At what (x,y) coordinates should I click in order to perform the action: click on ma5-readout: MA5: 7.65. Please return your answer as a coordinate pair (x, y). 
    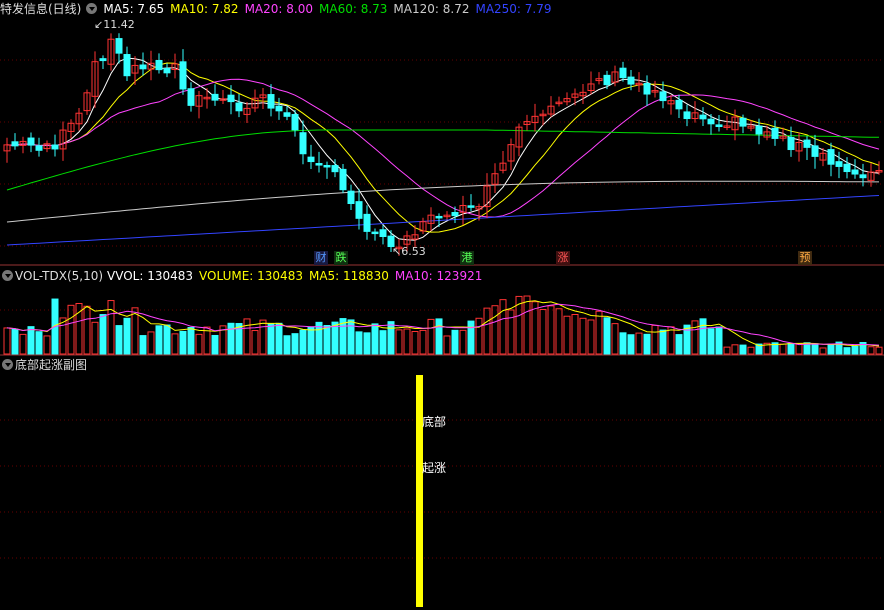
    Looking at the image, I should click on (134, 9).